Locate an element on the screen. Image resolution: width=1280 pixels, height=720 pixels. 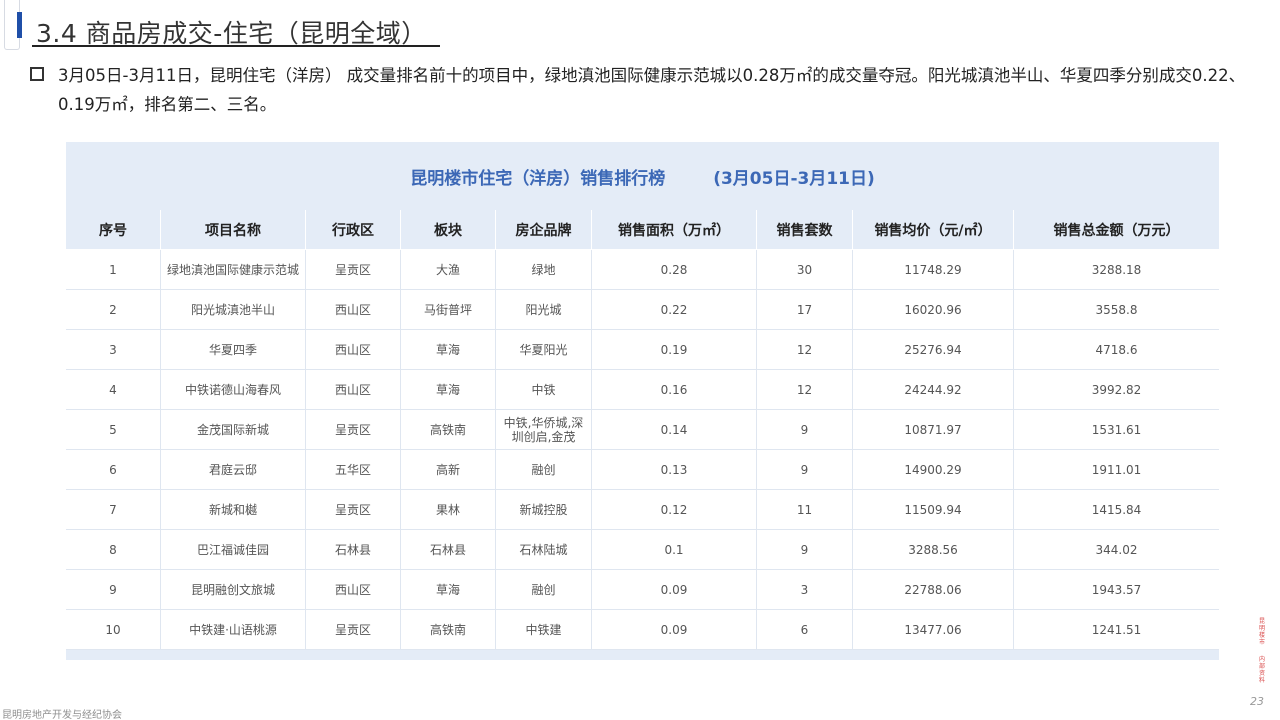
area-cell: 0.16 is located at coordinates (674, 390).